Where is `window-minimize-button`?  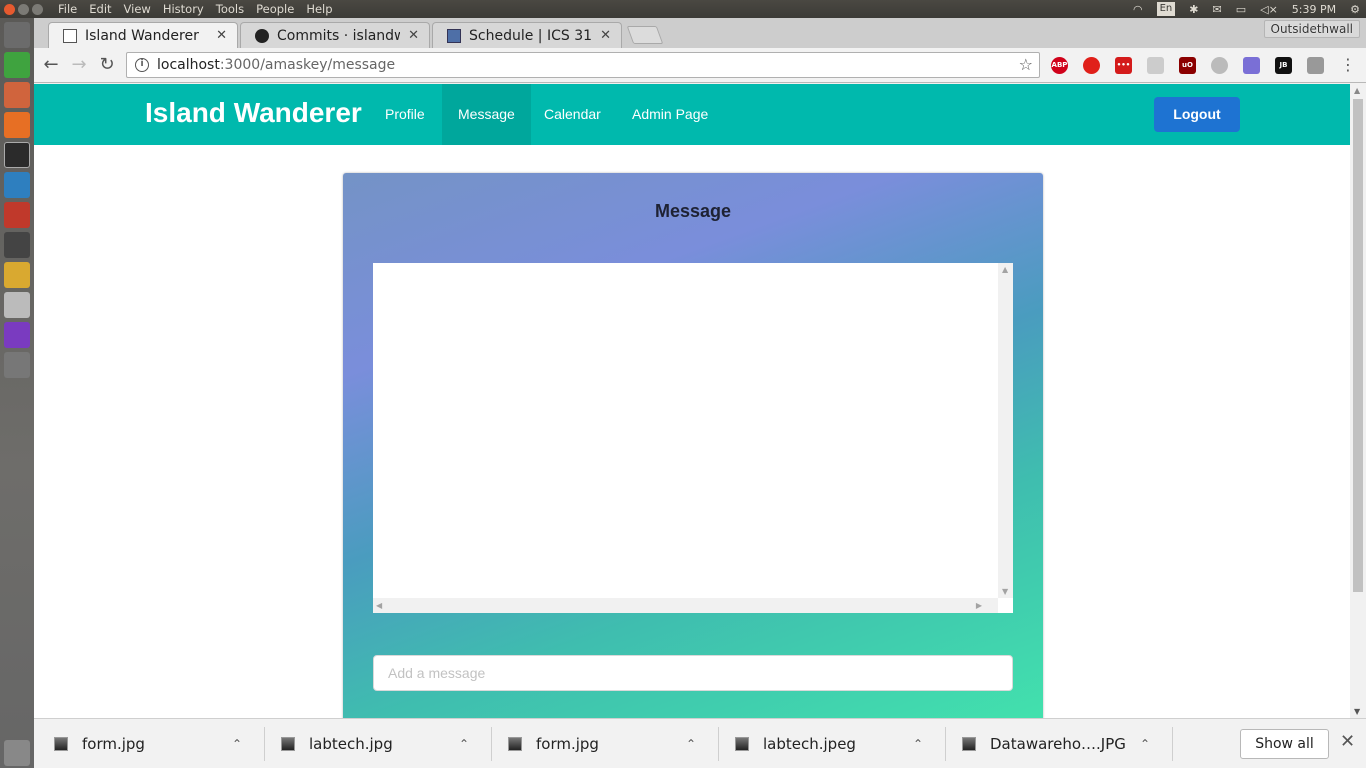
window-minimize-button is located at coordinates (23, 9).